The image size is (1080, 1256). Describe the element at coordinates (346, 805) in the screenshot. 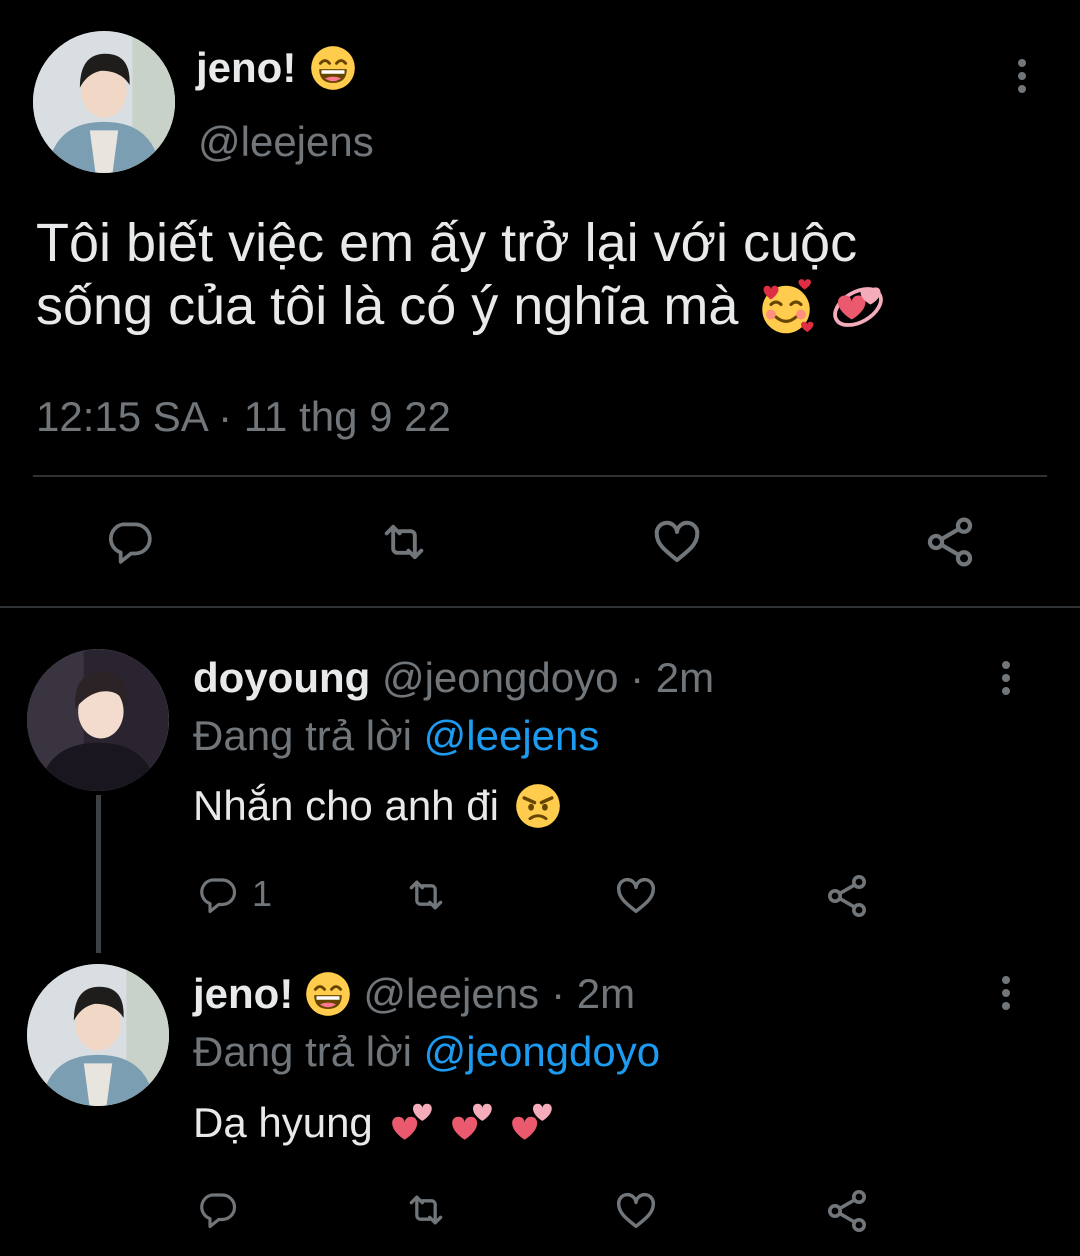

I see `reply1-text-words: Nhắn cho anh đi` at that location.